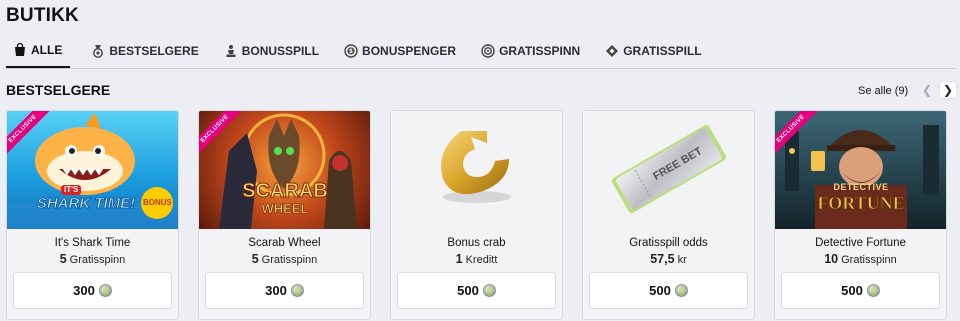  I want to click on game-title-bonus: BONUS, so click(157, 202).